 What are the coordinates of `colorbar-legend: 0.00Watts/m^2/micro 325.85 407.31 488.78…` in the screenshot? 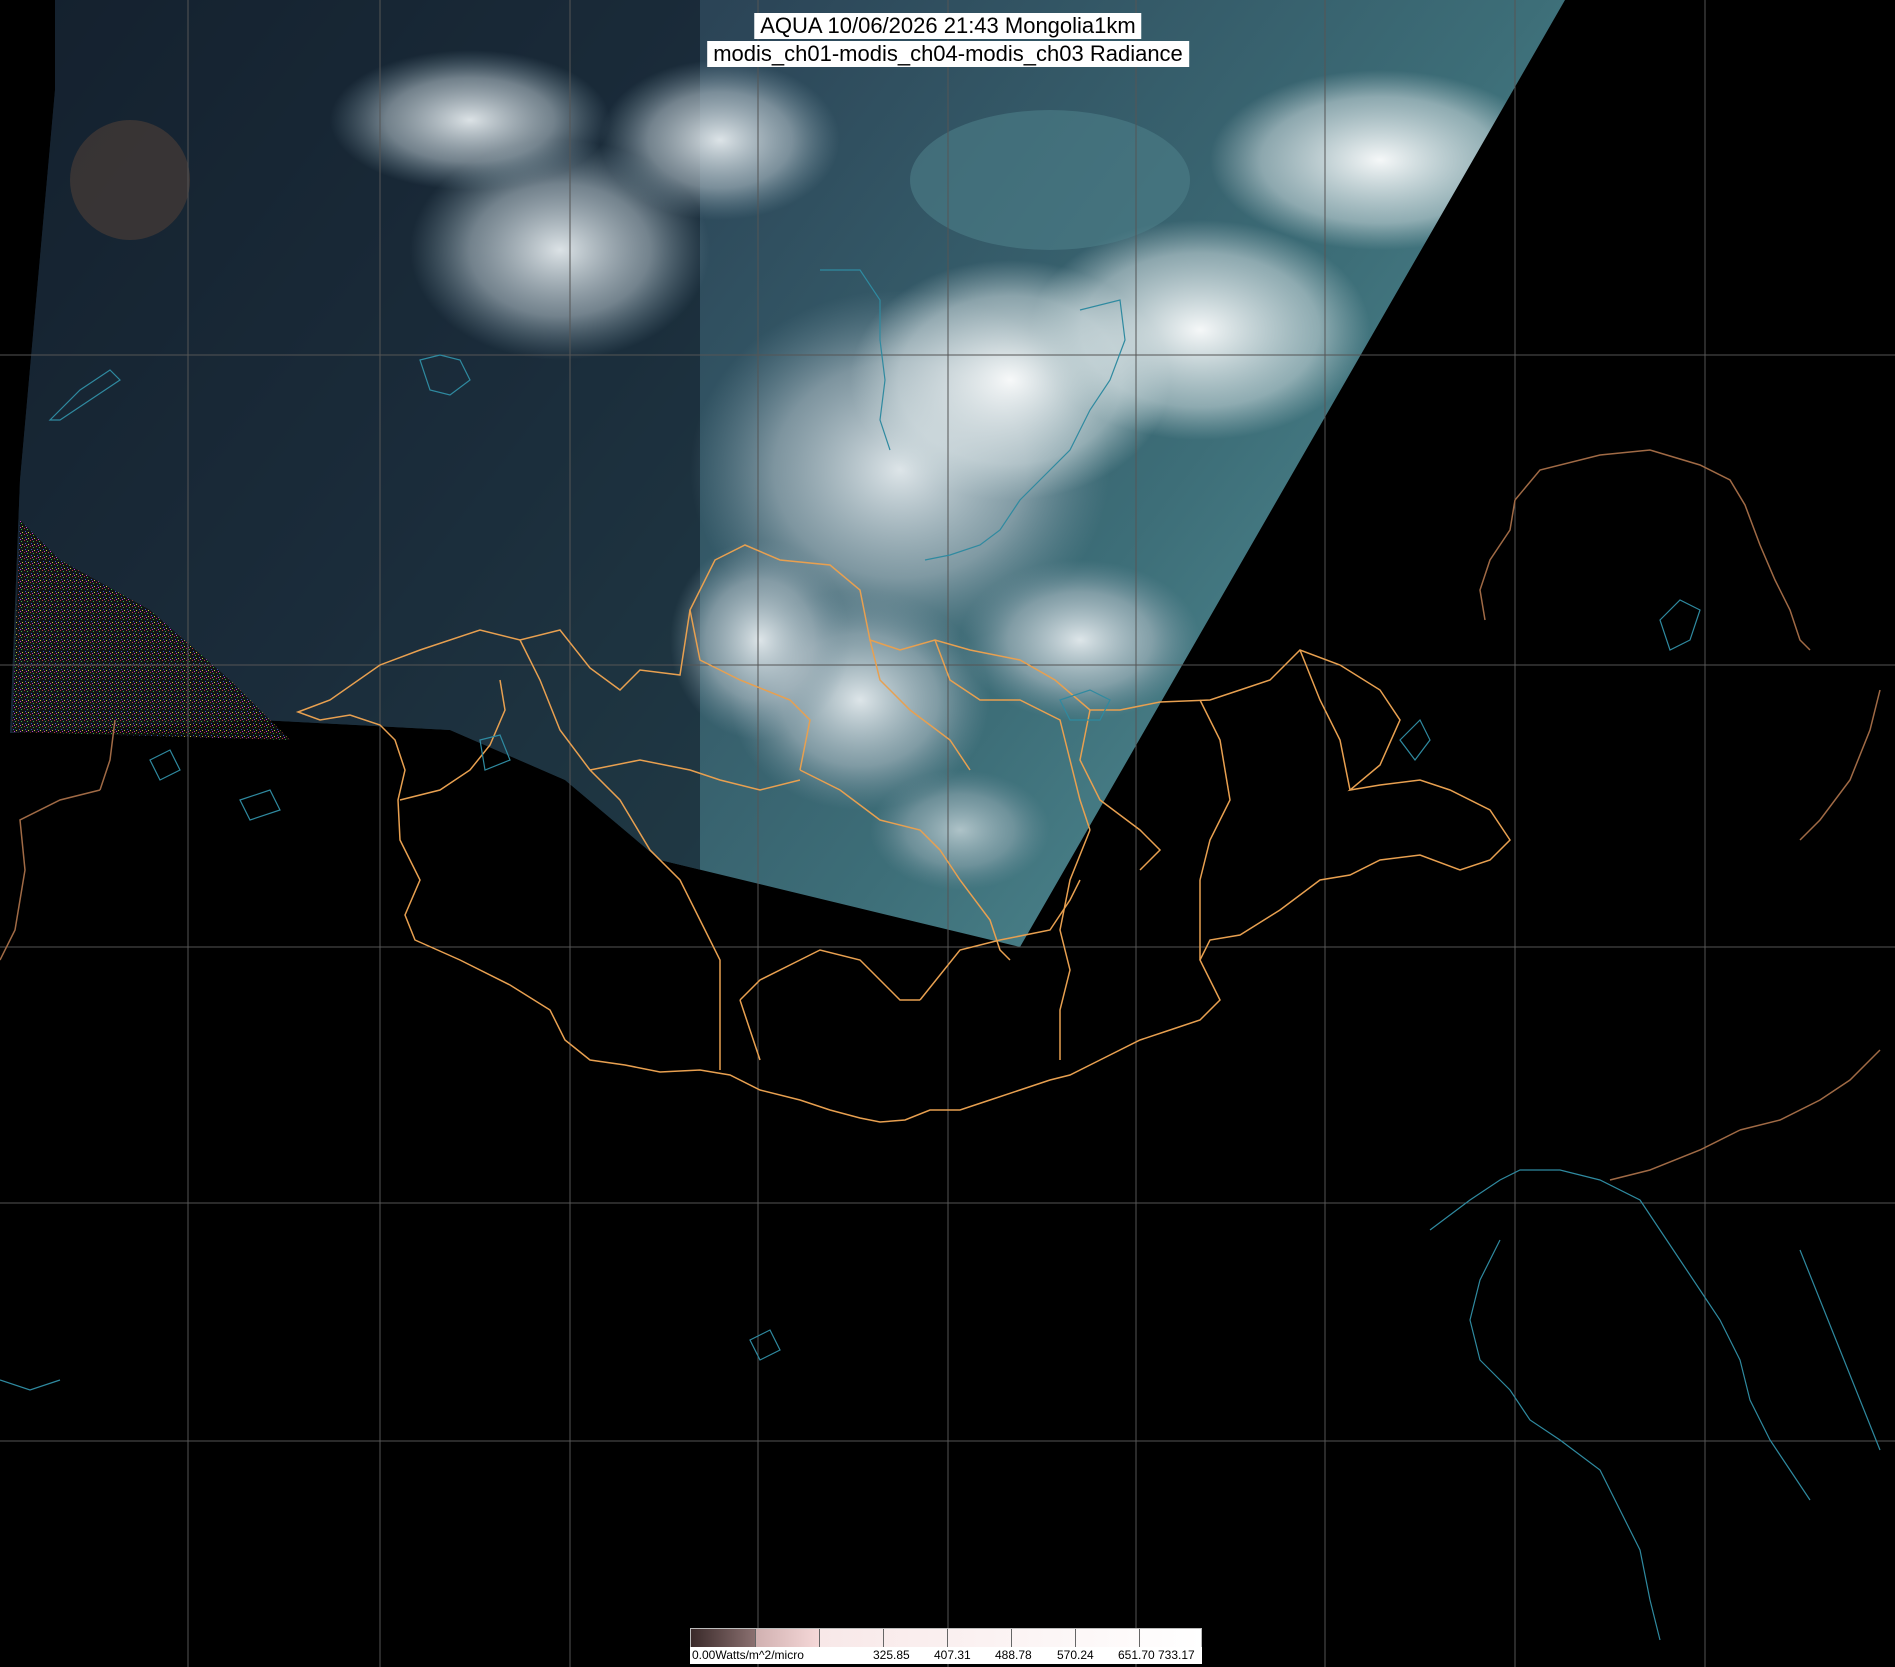 It's located at (946, 1646).